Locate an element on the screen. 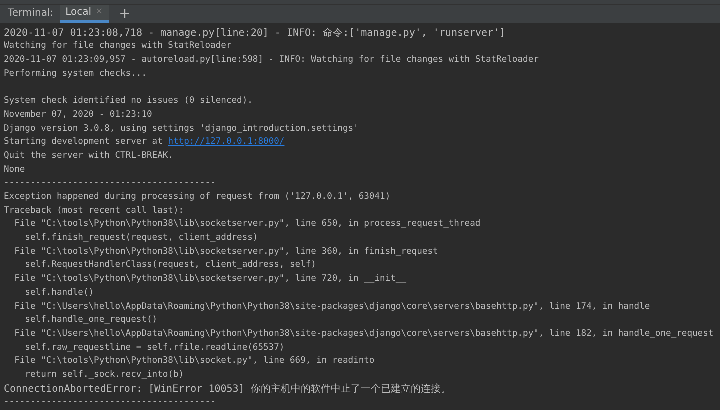 The width and height of the screenshot is (720, 410). terminal-tab: Local × is located at coordinates (85, 13).